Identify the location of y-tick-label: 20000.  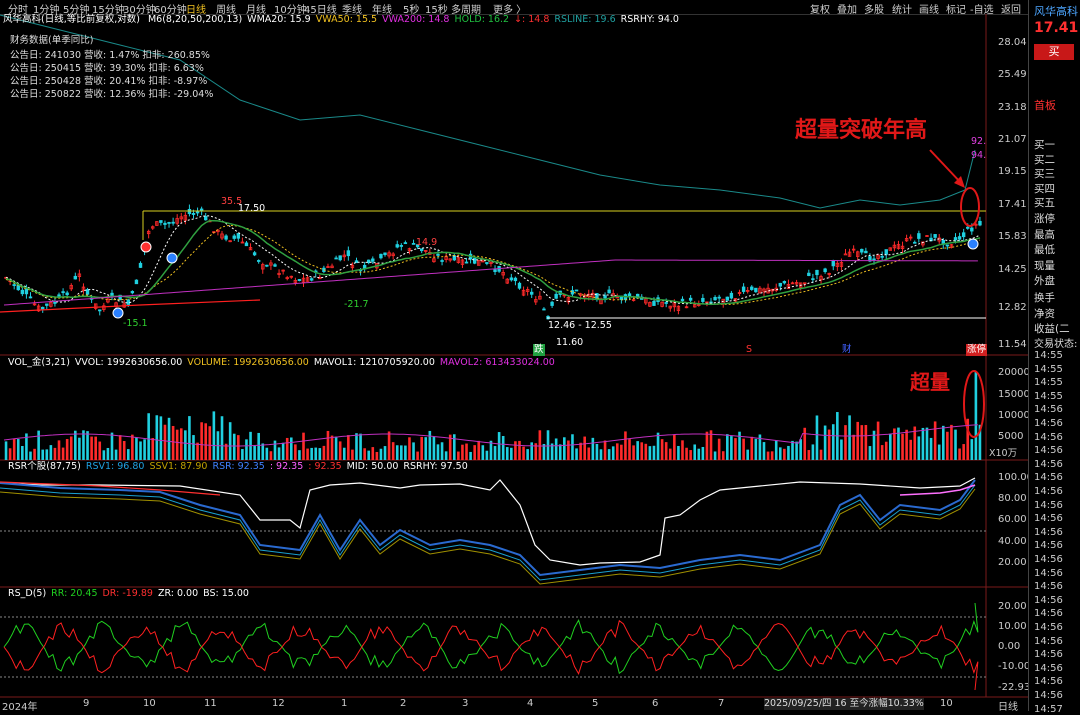
(1014, 372).